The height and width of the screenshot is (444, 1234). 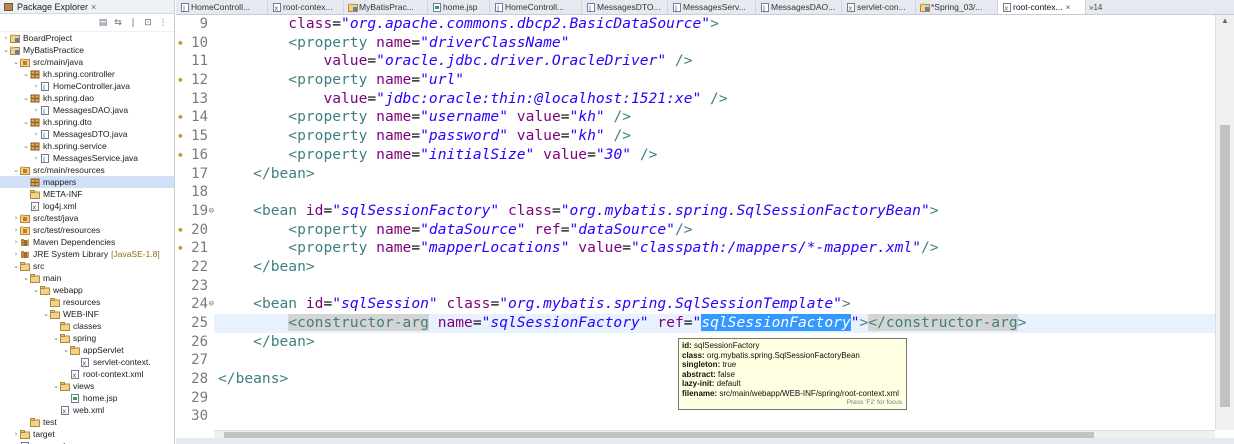 What do you see at coordinates (87, 314) in the screenshot?
I see `tree-item: ⌄ WEB-INF` at bounding box center [87, 314].